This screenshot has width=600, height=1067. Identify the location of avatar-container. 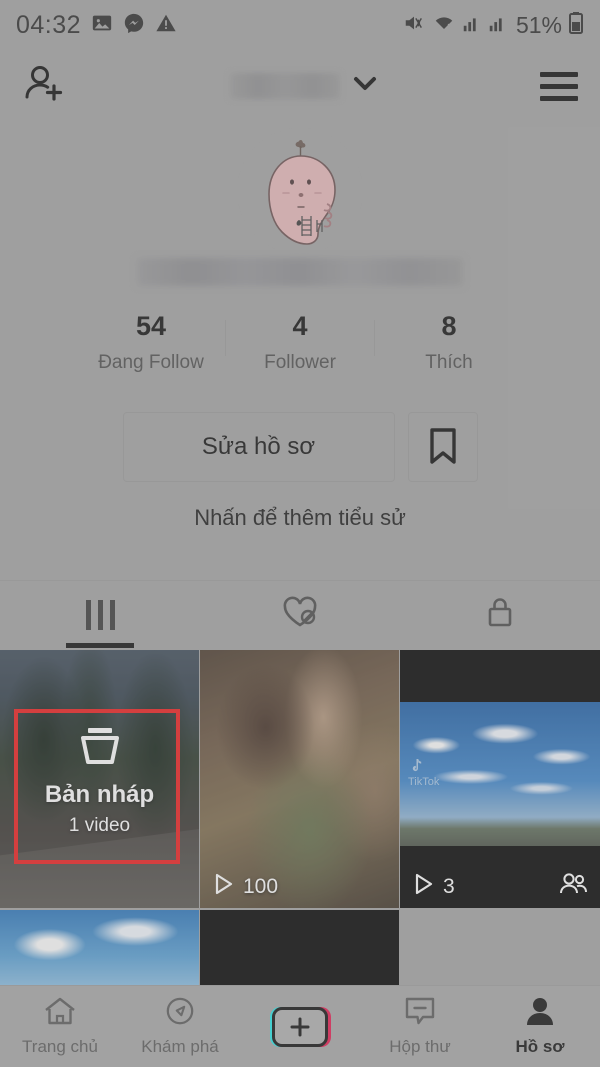
(300, 191).